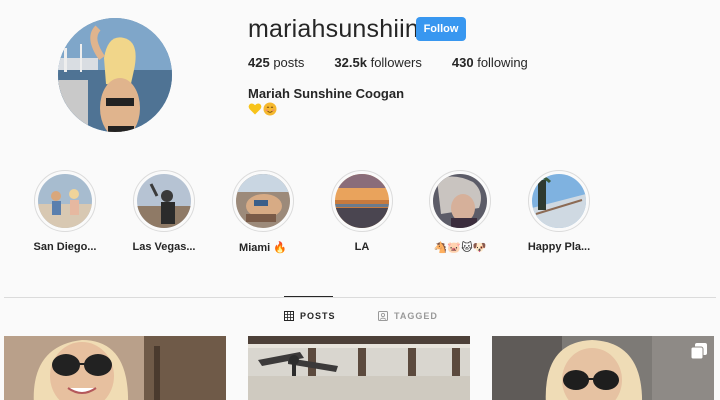 Image resolution: width=720 pixels, height=400 pixels. I want to click on followers-stat: 32.5k followers, so click(377, 62).